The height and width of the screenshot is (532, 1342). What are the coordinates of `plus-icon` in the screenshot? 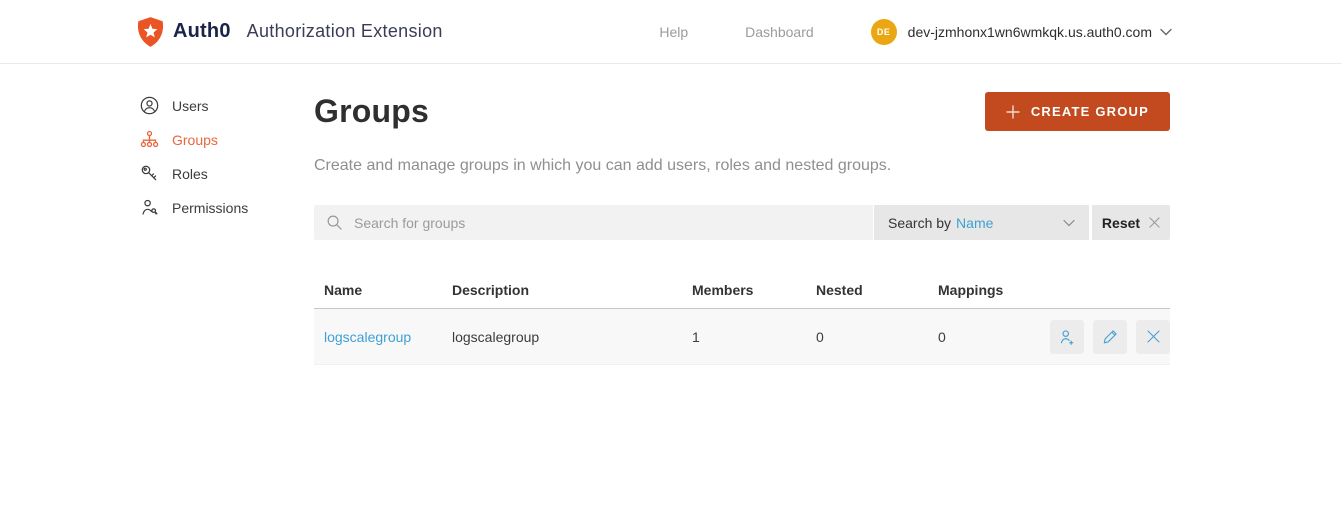 It's located at (1013, 111).